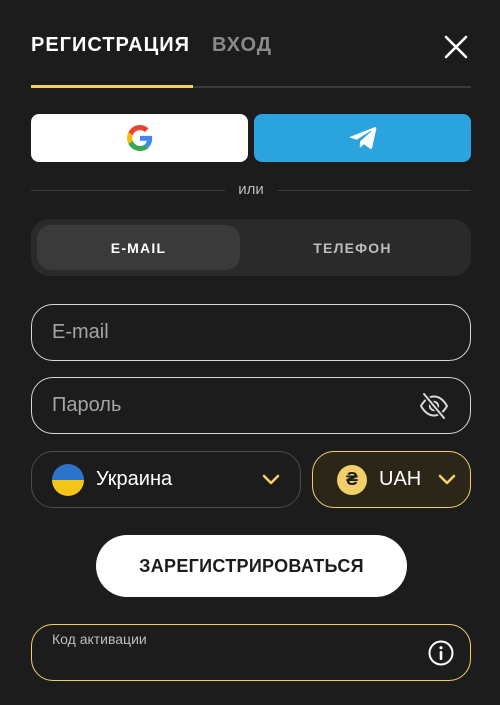 This screenshot has width=500, height=705. Describe the element at coordinates (400, 479) in the screenshot. I see `currency-value: UAH` at that location.